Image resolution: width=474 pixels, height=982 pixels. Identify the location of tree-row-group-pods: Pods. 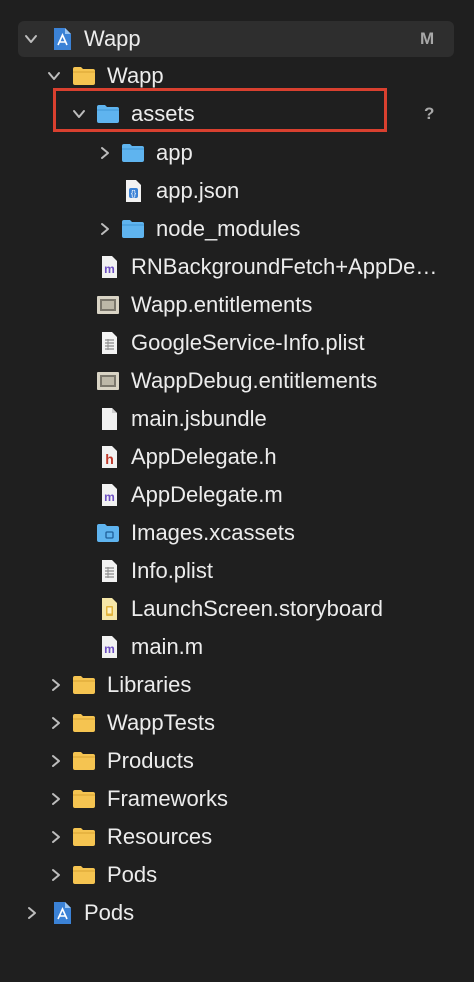
(237, 875).